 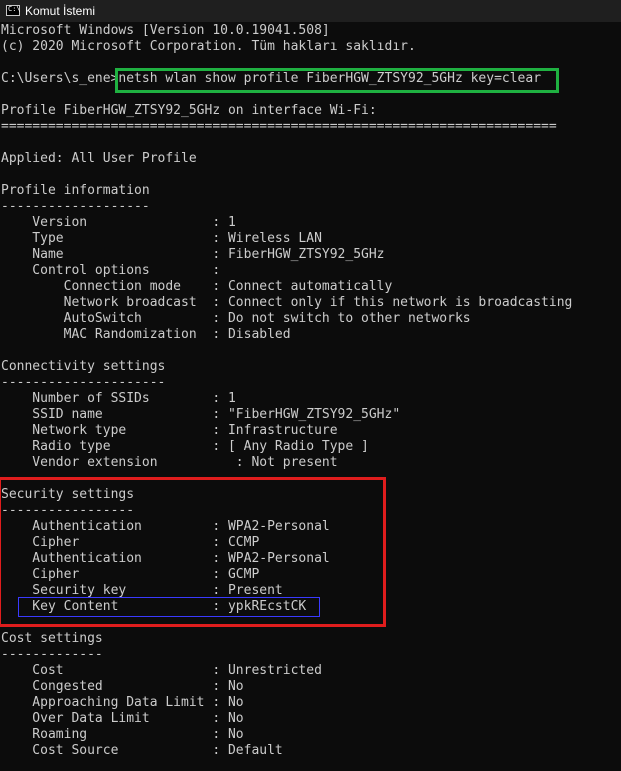 I want to click on console-icon: C:\, so click(x=13, y=10).